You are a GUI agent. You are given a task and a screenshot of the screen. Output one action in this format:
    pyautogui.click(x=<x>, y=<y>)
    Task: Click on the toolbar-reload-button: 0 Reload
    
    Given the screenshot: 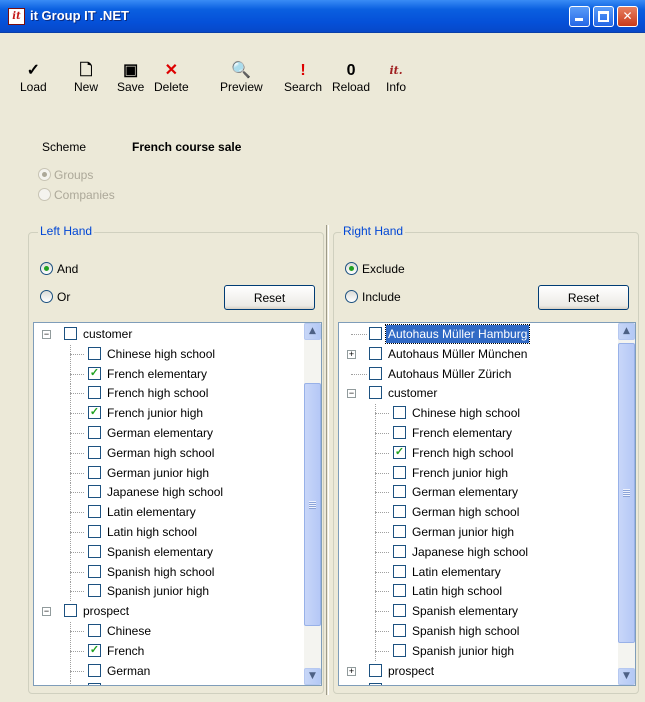 What is the action you would take?
    pyautogui.click(x=351, y=78)
    